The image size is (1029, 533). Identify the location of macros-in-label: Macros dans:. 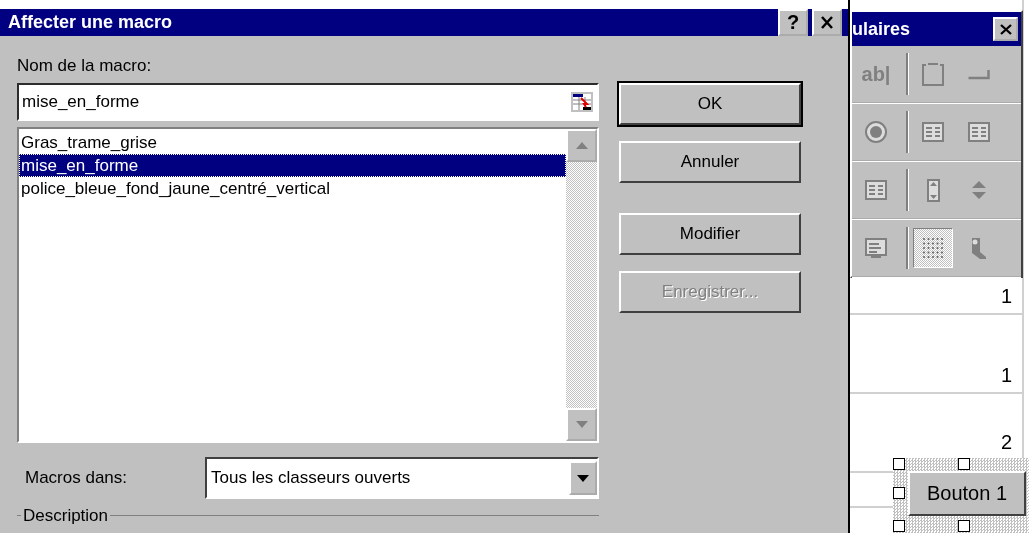
(76, 478).